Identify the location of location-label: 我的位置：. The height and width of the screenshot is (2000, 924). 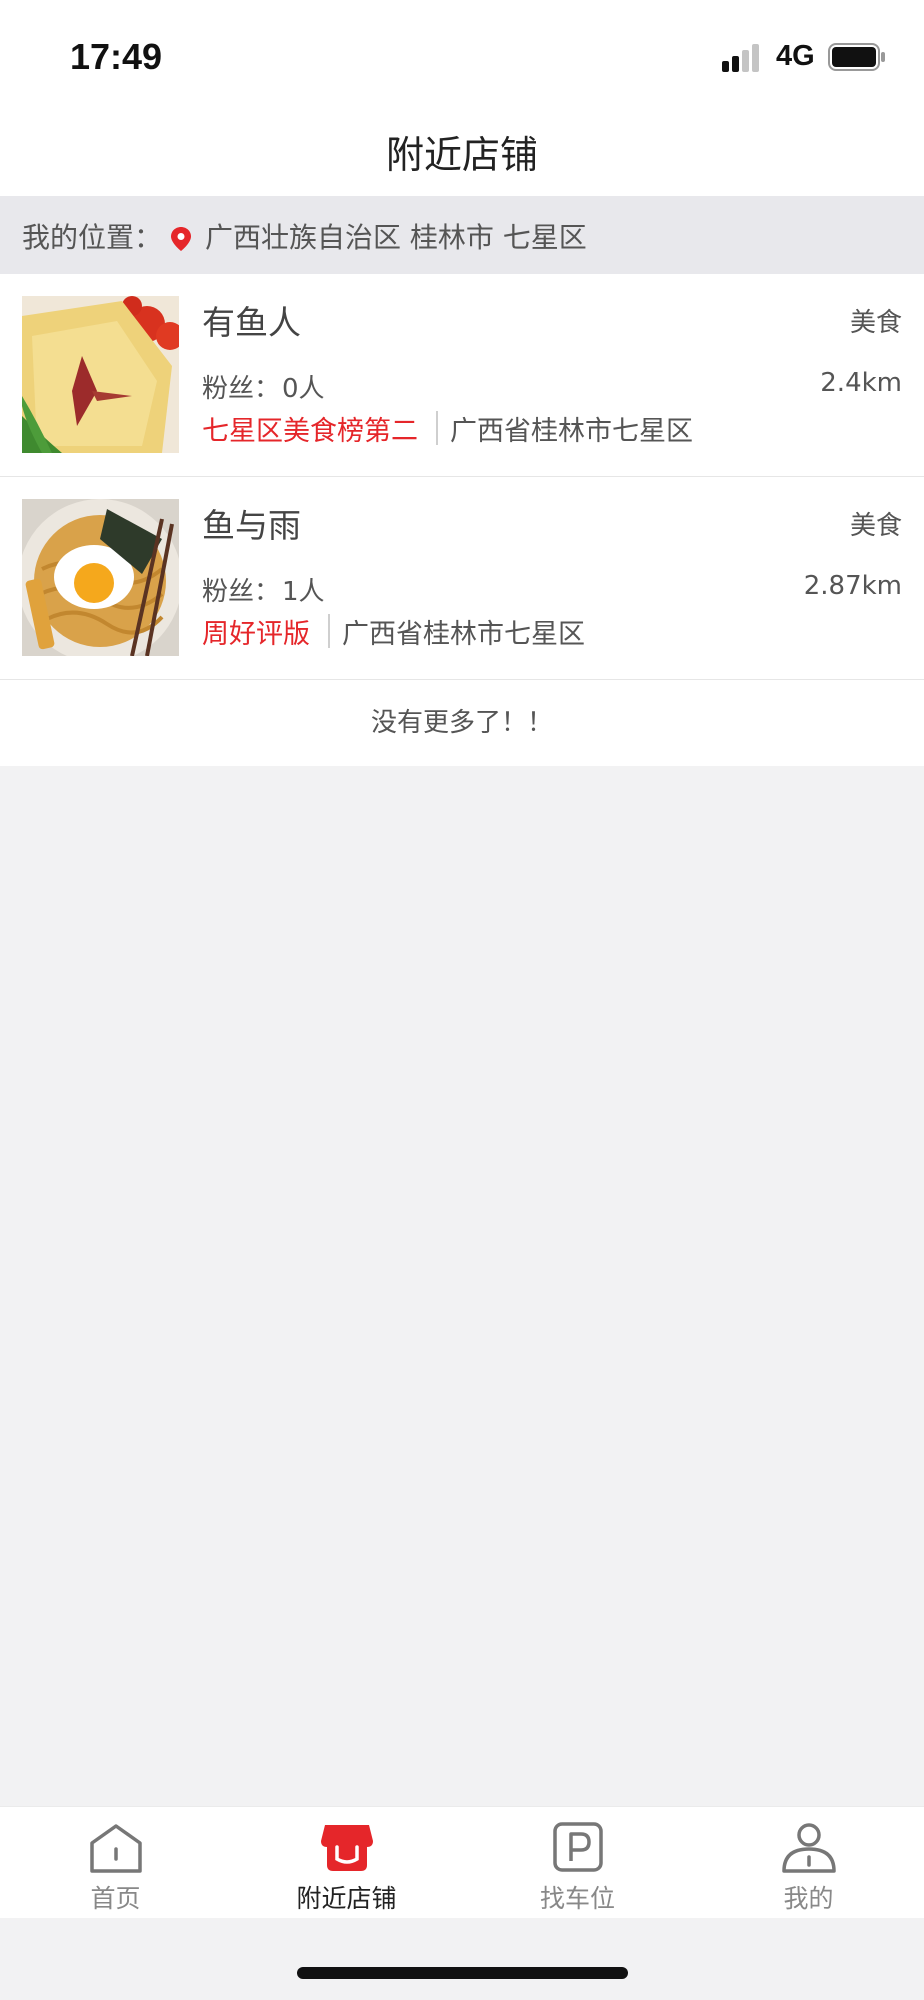
(92, 237).